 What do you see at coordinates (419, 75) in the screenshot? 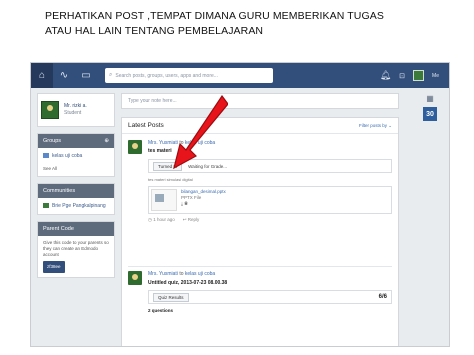
I see `user-avatar` at bounding box center [419, 75].